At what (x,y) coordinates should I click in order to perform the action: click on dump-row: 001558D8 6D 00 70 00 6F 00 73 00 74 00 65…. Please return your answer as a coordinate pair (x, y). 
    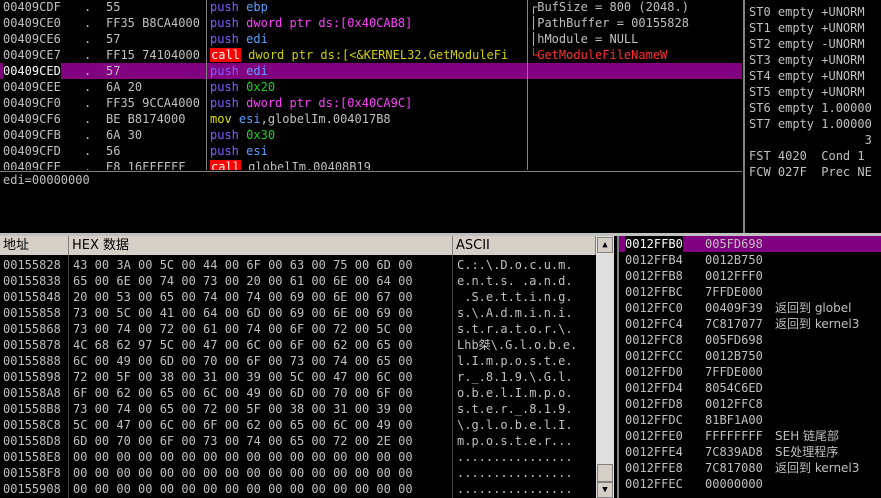
    Looking at the image, I should click on (298, 441).